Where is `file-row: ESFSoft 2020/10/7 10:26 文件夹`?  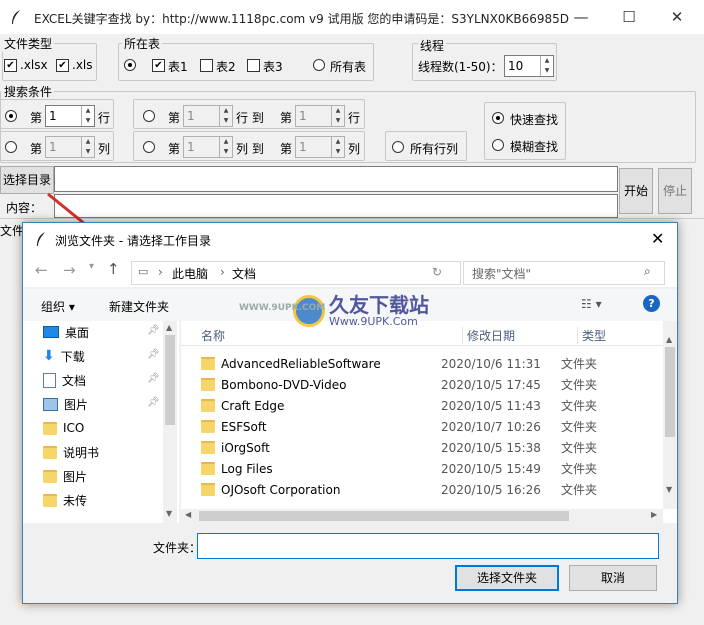 file-row: ESFSoft 2020/10/7 10:26 文件夹 is located at coordinates (426, 426).